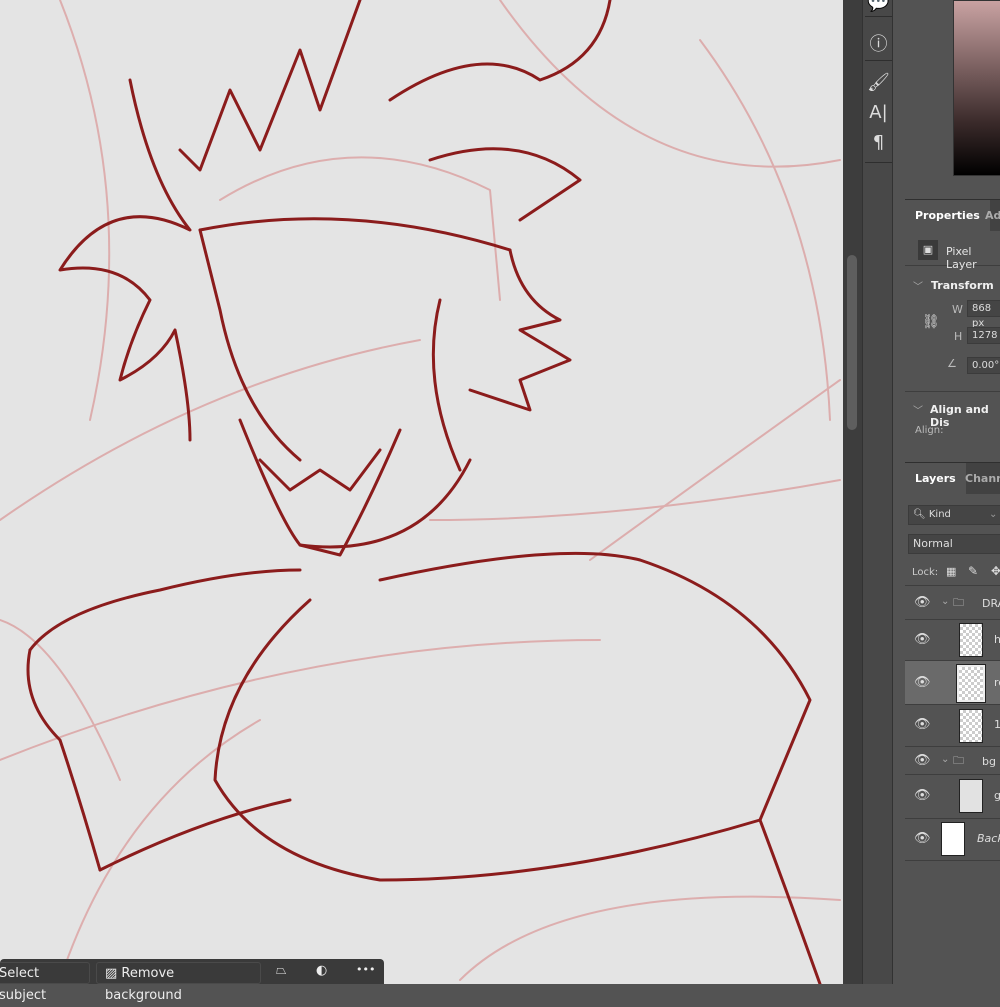 The height and width of the screenshot is (1007, 1000). I want to click on height-field: 1278, so click(983, 335).